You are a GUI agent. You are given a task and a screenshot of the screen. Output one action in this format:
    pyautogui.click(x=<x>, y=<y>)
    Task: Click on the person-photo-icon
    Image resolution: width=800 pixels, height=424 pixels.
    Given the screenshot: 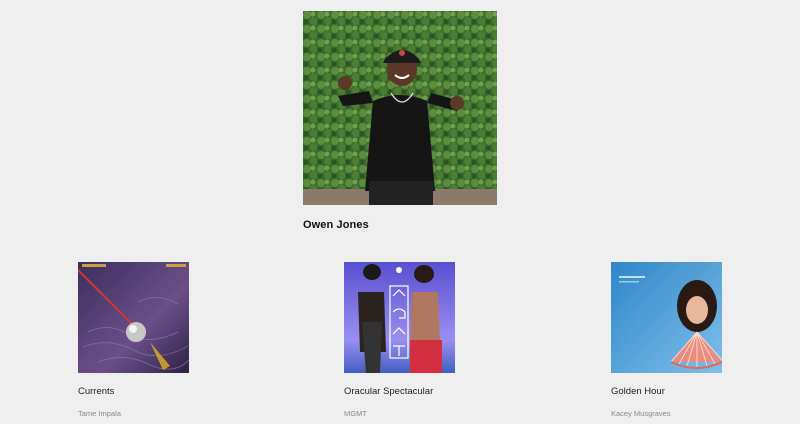 What is the action you would take?
    pyautogui.click(x=400, y=108)
    